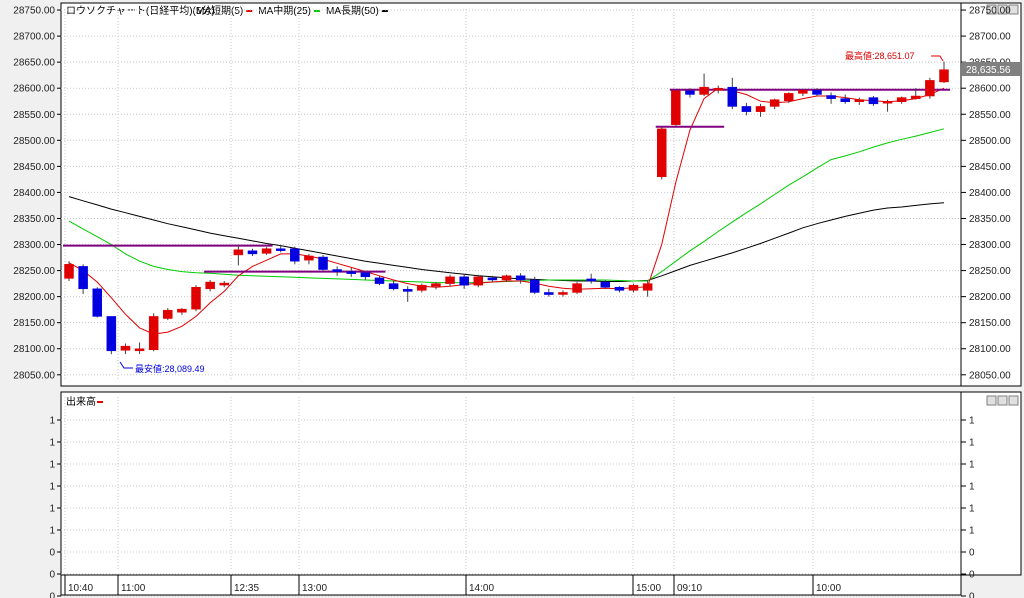 The image size is (1024, 598). What do you see at coordinates (34, 141) in the screenshot?
I see `y-tick-label: 28500.00` at bounding box center [34, 141].